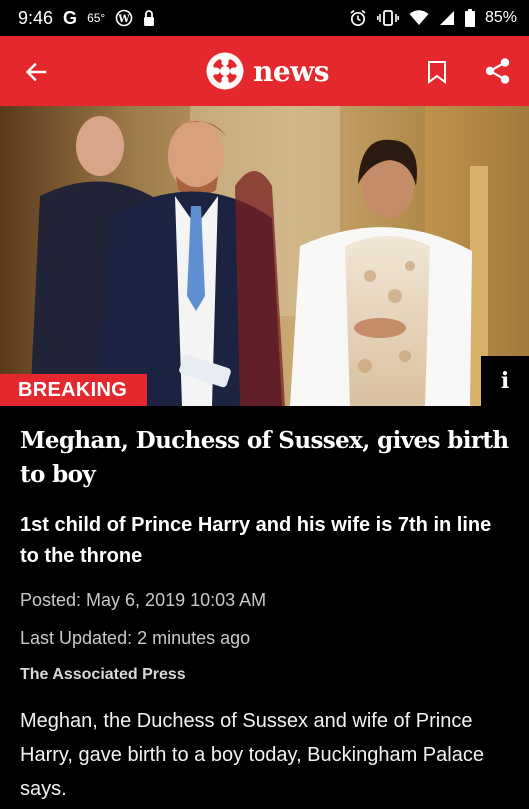 Image resolution: width=529 pixels, height=809 pixels. What do you see at coordinates (36, 17) in the screenshot?
I see `clock: 9:46` at bounding box center [36, 17].